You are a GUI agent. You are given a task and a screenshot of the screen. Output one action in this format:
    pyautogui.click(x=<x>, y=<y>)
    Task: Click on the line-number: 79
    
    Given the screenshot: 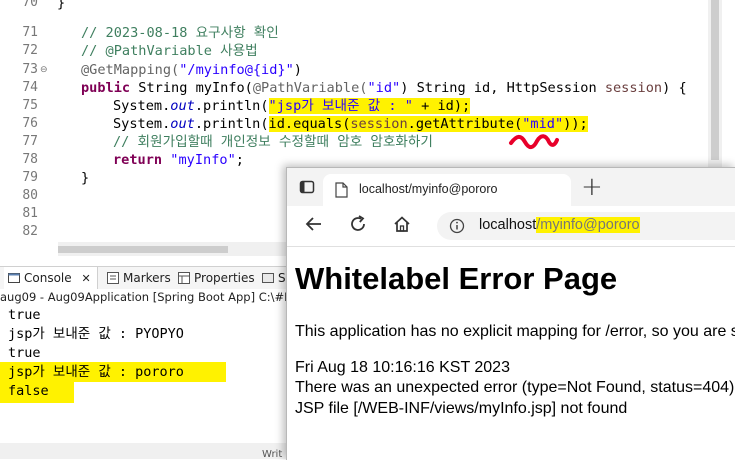 What is the action you would take?
    pyautogui.click(x=30, y=177)
    